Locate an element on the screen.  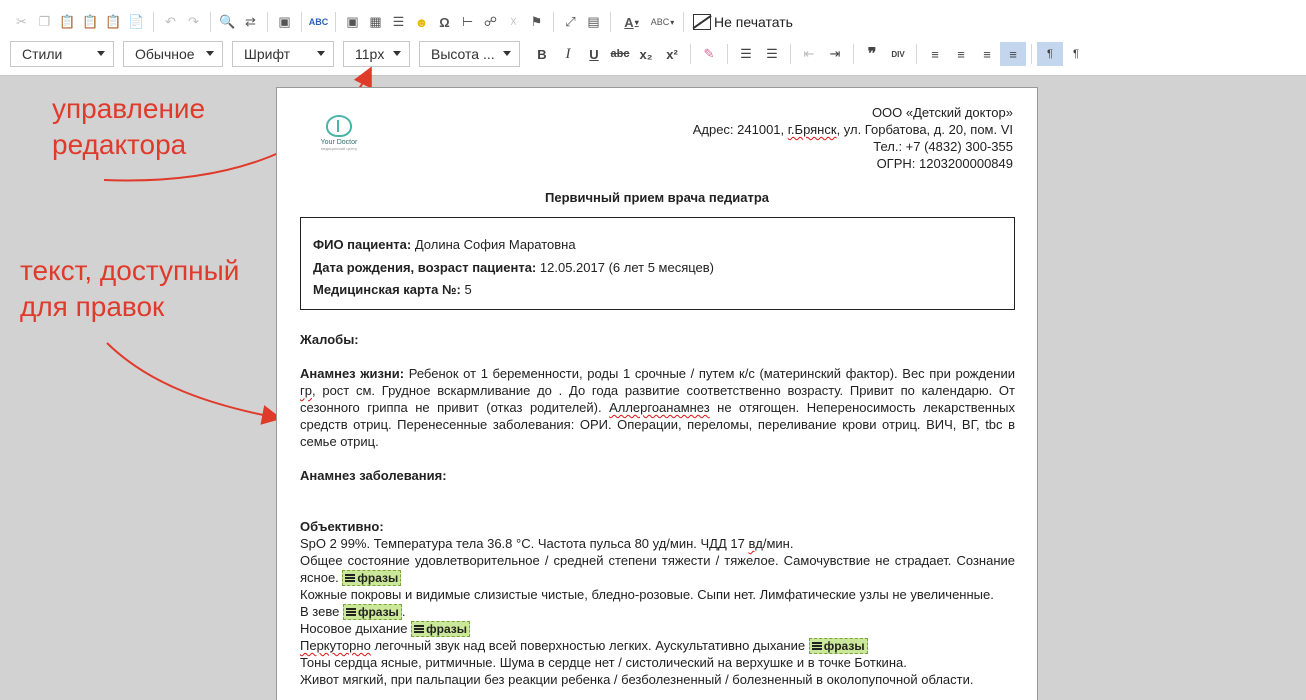
bold-button: B is located at coordinates (542, 54).